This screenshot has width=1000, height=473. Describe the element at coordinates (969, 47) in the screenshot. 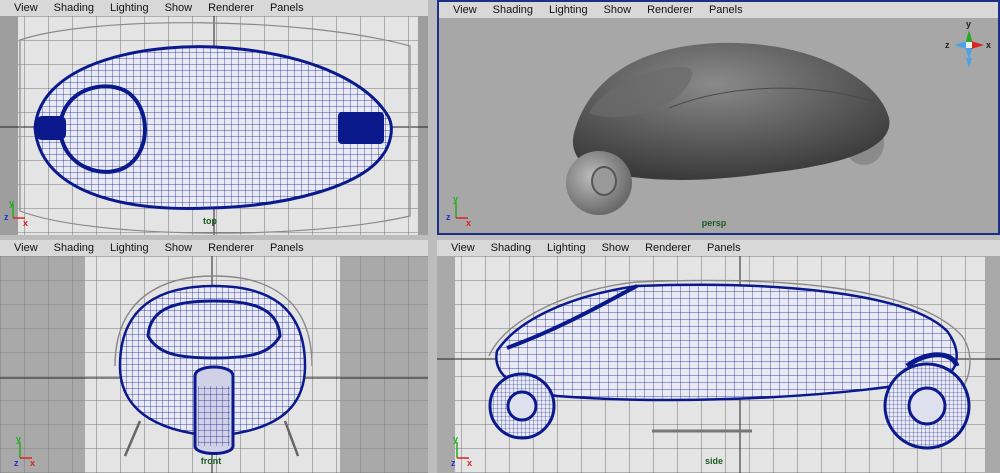

I see `view-cube-icon: y z x` at that location.